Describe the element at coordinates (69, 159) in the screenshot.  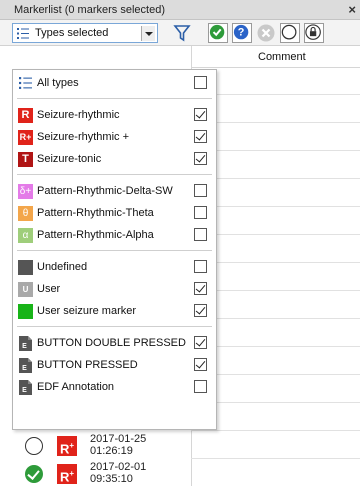
I see `option-label: Seizure-tonic` at that location.